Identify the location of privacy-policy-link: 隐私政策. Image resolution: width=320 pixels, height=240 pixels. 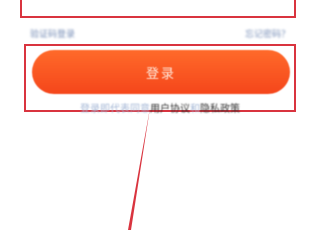
(220, 109).